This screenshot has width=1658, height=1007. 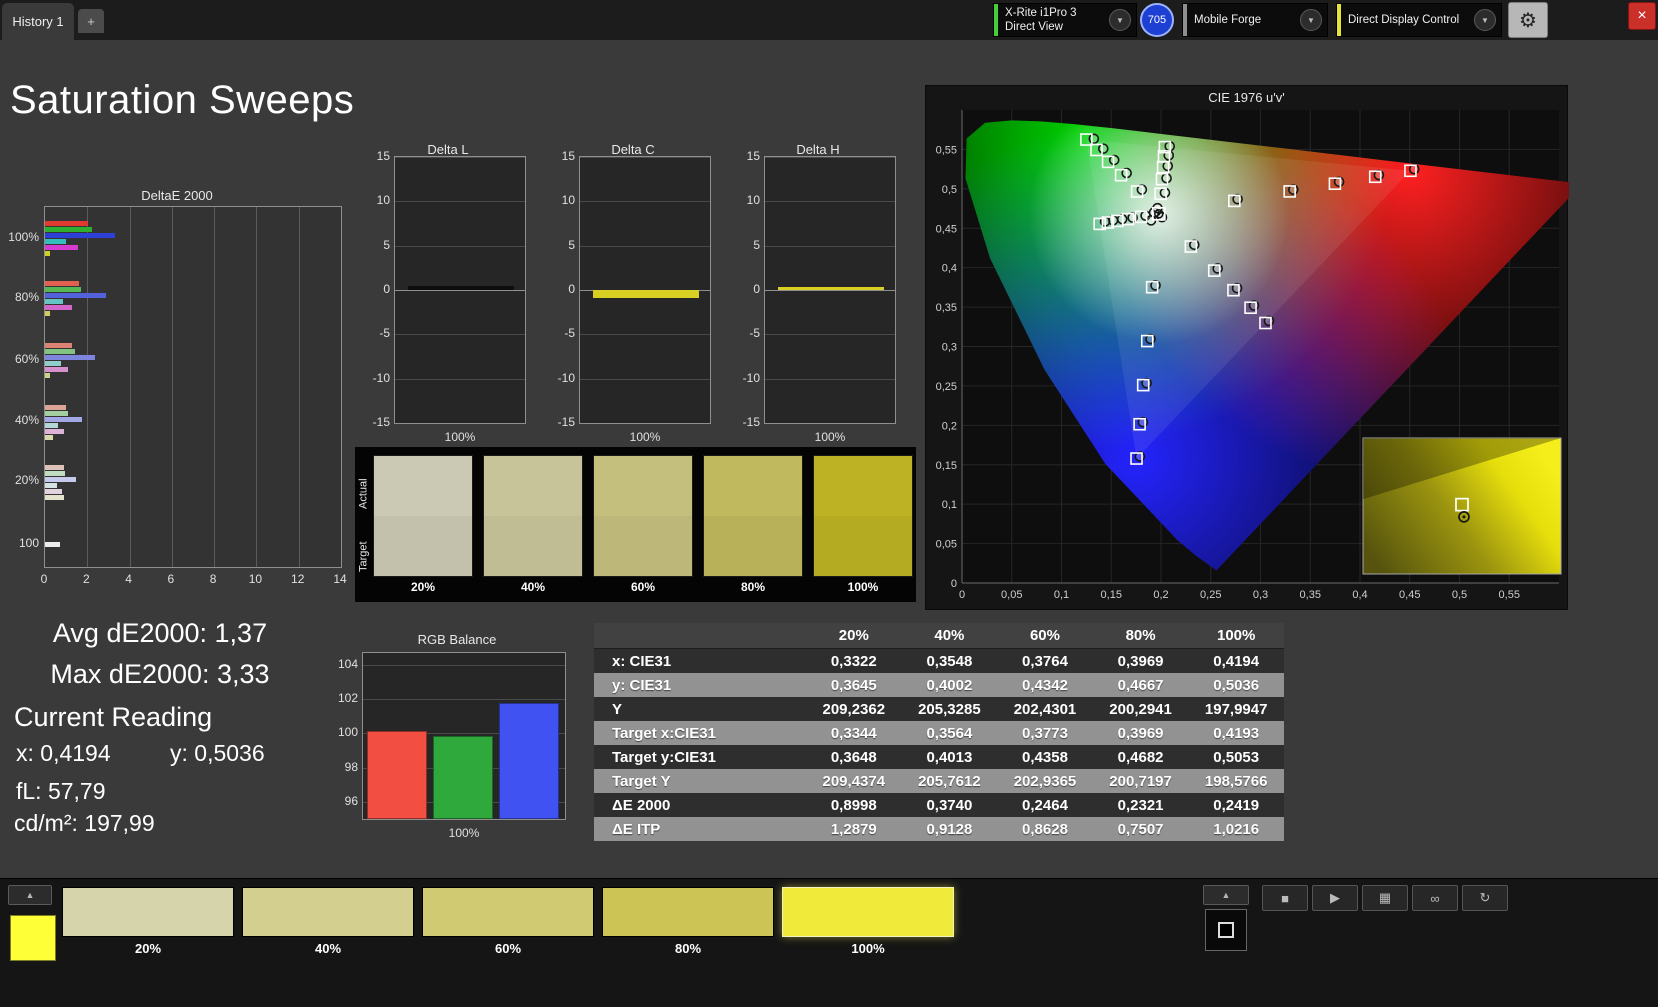 I want to click on bottom-swatch-80%, so click(x=688, y=912).